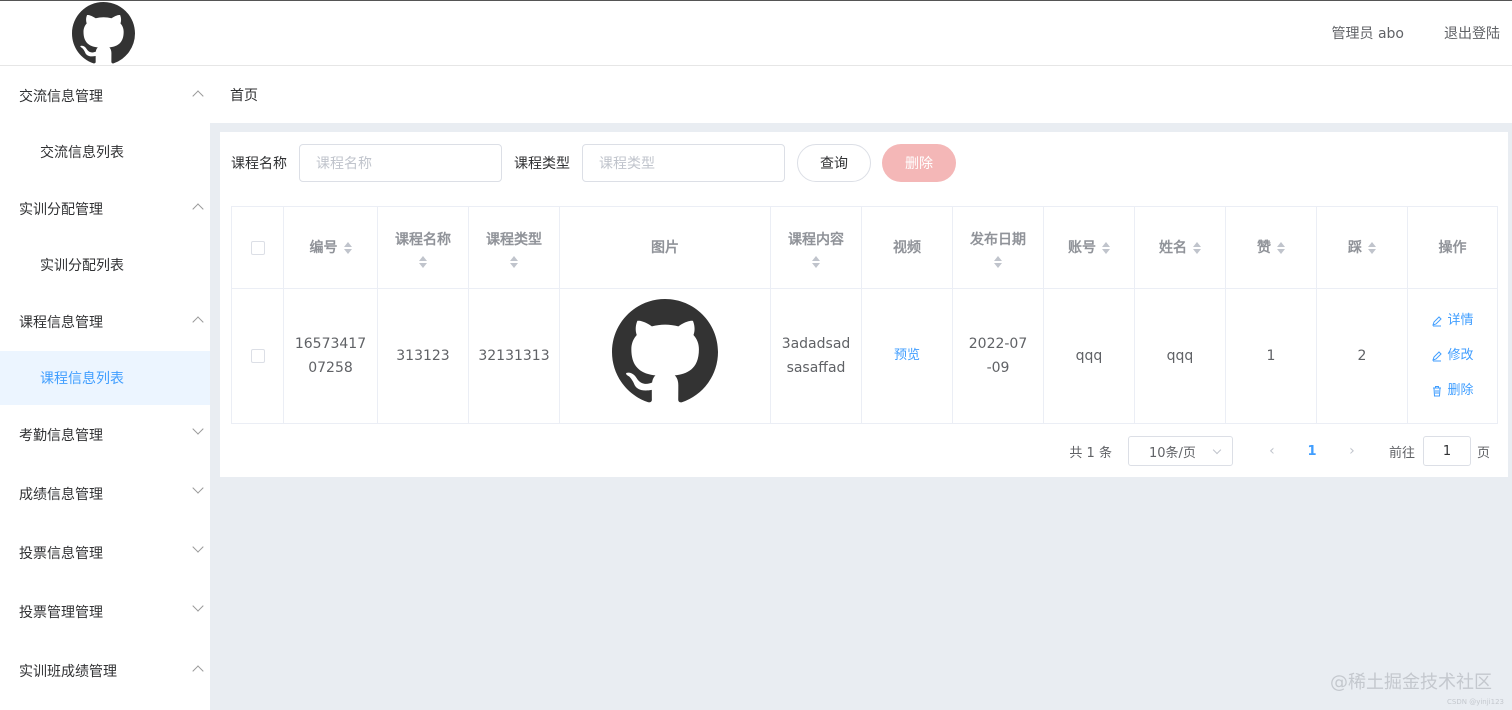 This screenshot has height=710, width=1512. I want to click on course-name-input: 课程名称, so click(400, 163).